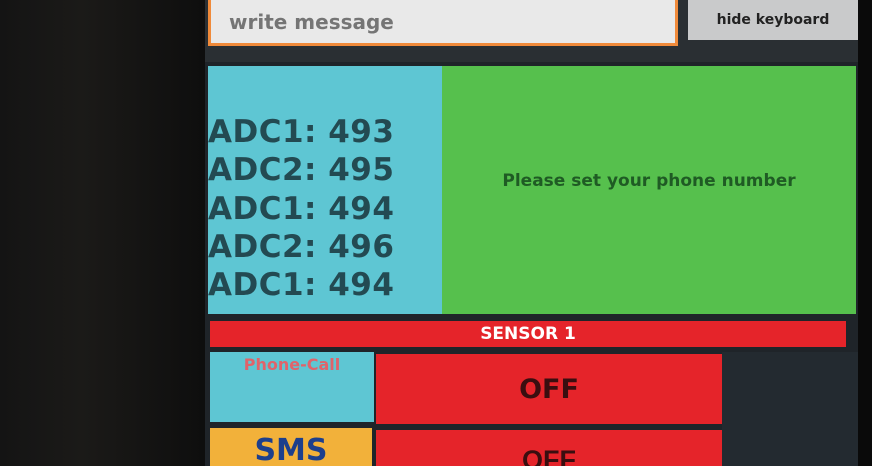 This screenshot has height=466, width=872. Describe the element at coordinates (443, 23) in the screenshot. I see `message-input` at that location.